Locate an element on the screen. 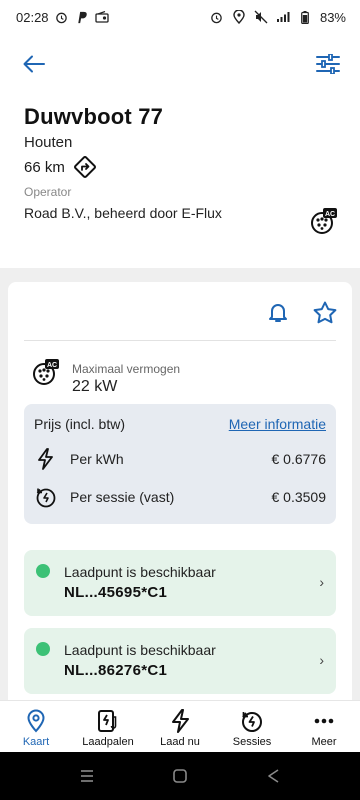  status-bar: 02:28 83% is located at coordinates (180, 17).